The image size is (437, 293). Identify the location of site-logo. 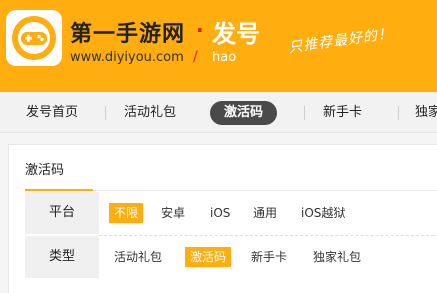
(34, 38).